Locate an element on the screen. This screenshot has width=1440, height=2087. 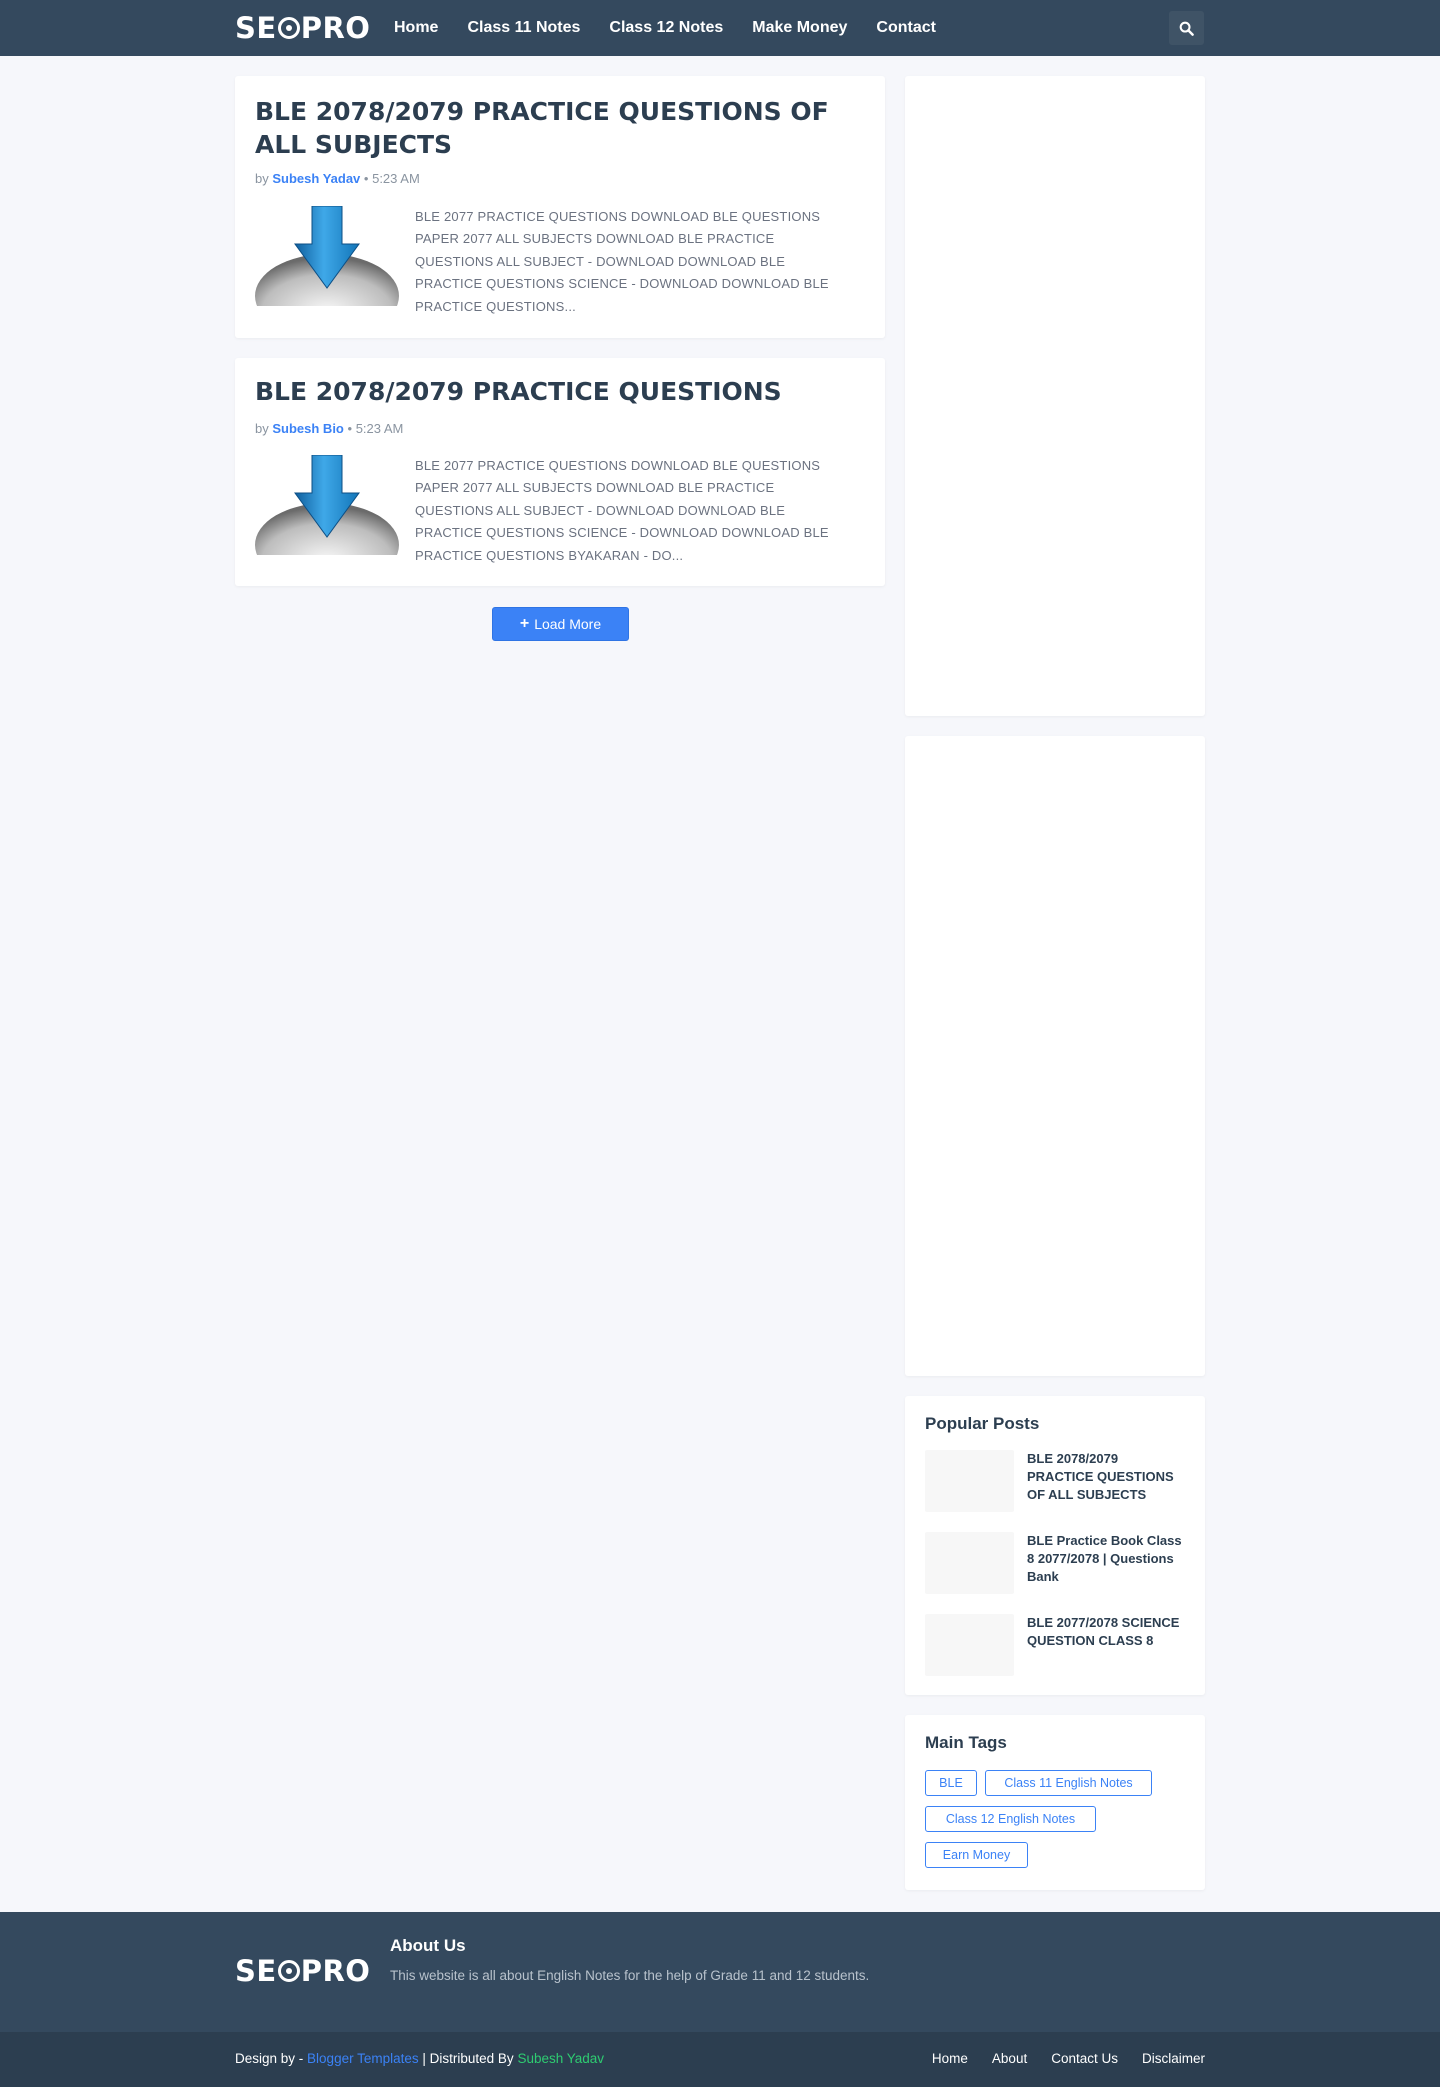
nav-make-money: Make Money is located at coordinates (799, 28).